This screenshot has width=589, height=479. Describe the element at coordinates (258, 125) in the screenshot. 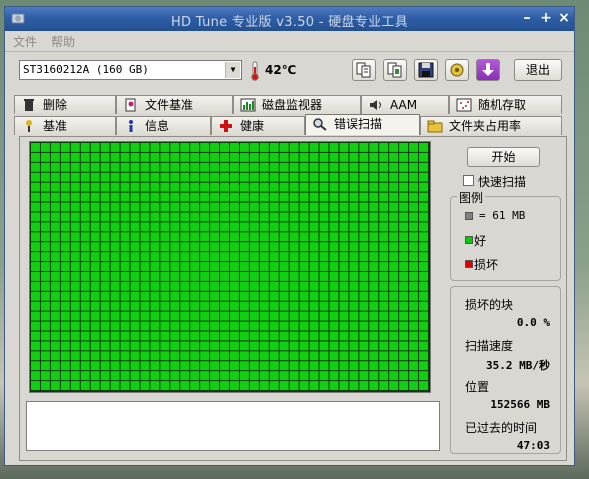

I see `tab-health: 健康` at that location.